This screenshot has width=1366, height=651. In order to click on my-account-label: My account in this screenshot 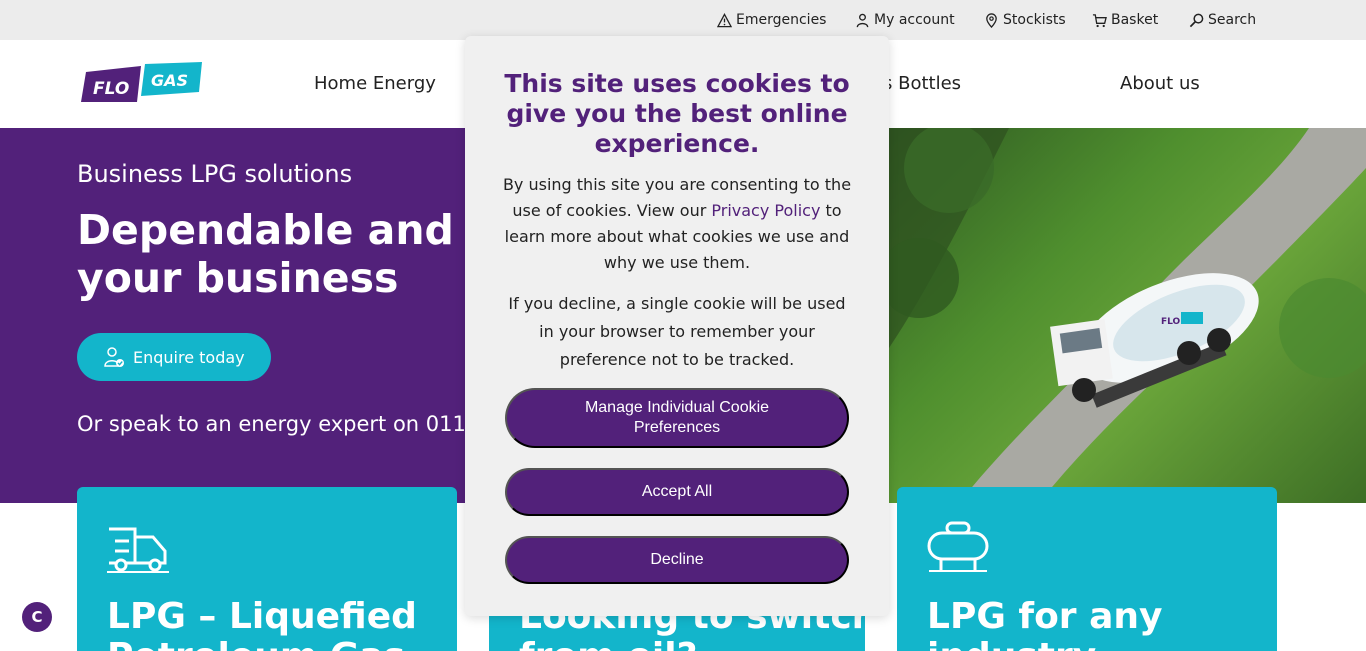, I will do `click(914, 20)`.